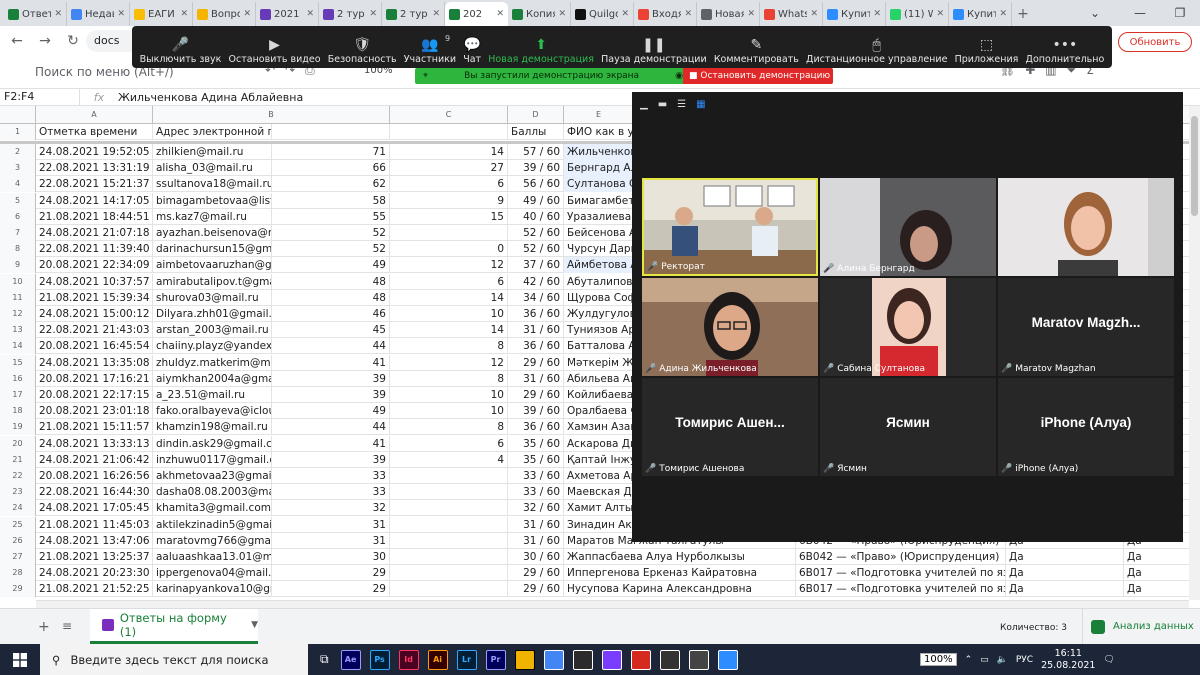  Describe the element at coordinates (73, 41) in the screenshot. I see `reload-icon: ↻` at that location.